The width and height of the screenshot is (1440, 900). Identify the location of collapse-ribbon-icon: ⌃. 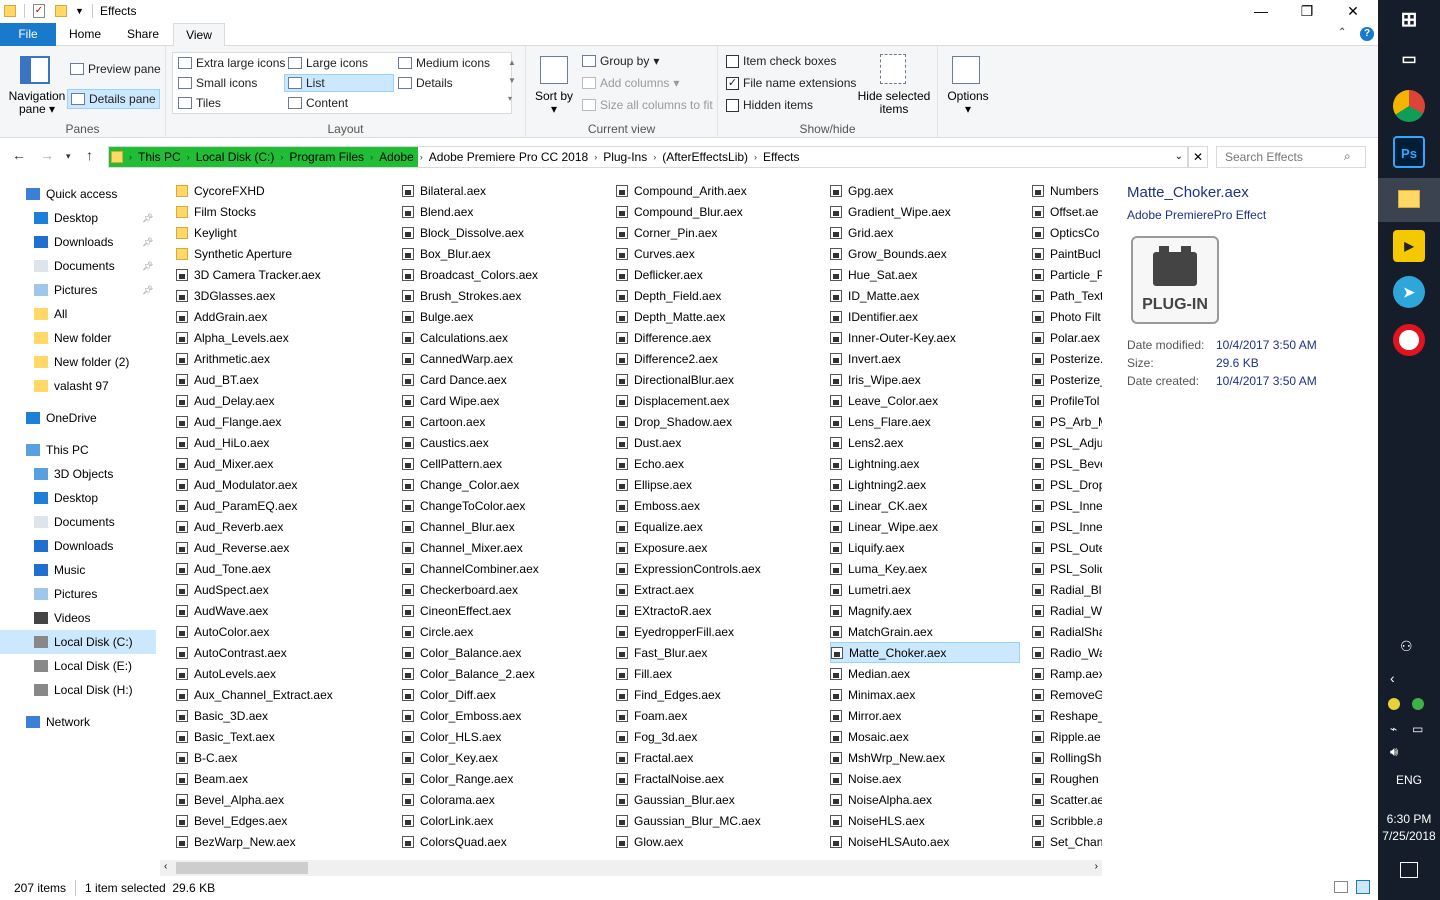
(1342, 32).